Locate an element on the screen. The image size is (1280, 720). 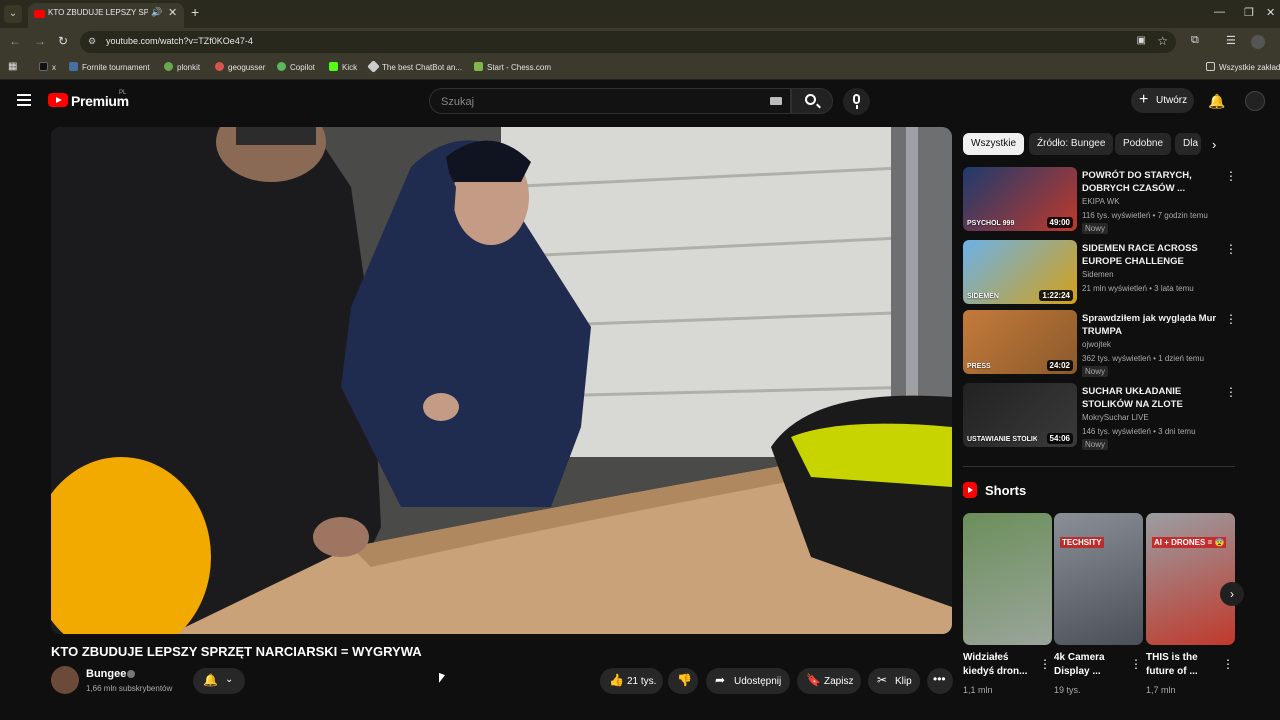
user-avatar is located at coordinates (1255, 101).